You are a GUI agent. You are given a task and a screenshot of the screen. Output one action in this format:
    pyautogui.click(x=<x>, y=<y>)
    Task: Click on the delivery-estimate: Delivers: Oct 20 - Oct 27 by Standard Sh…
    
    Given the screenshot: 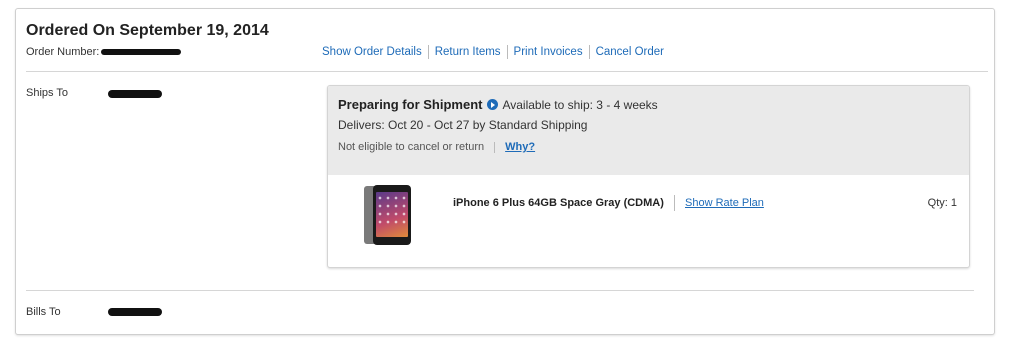 What is the action you would take?
    pyautogui.click(x=463, y=125)
    